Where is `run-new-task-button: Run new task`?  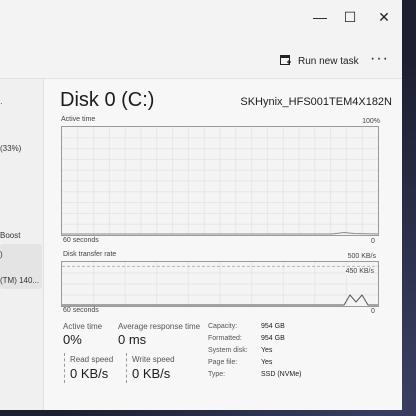
run-new-task-button: Run new task is located at coordinates (319, 61).